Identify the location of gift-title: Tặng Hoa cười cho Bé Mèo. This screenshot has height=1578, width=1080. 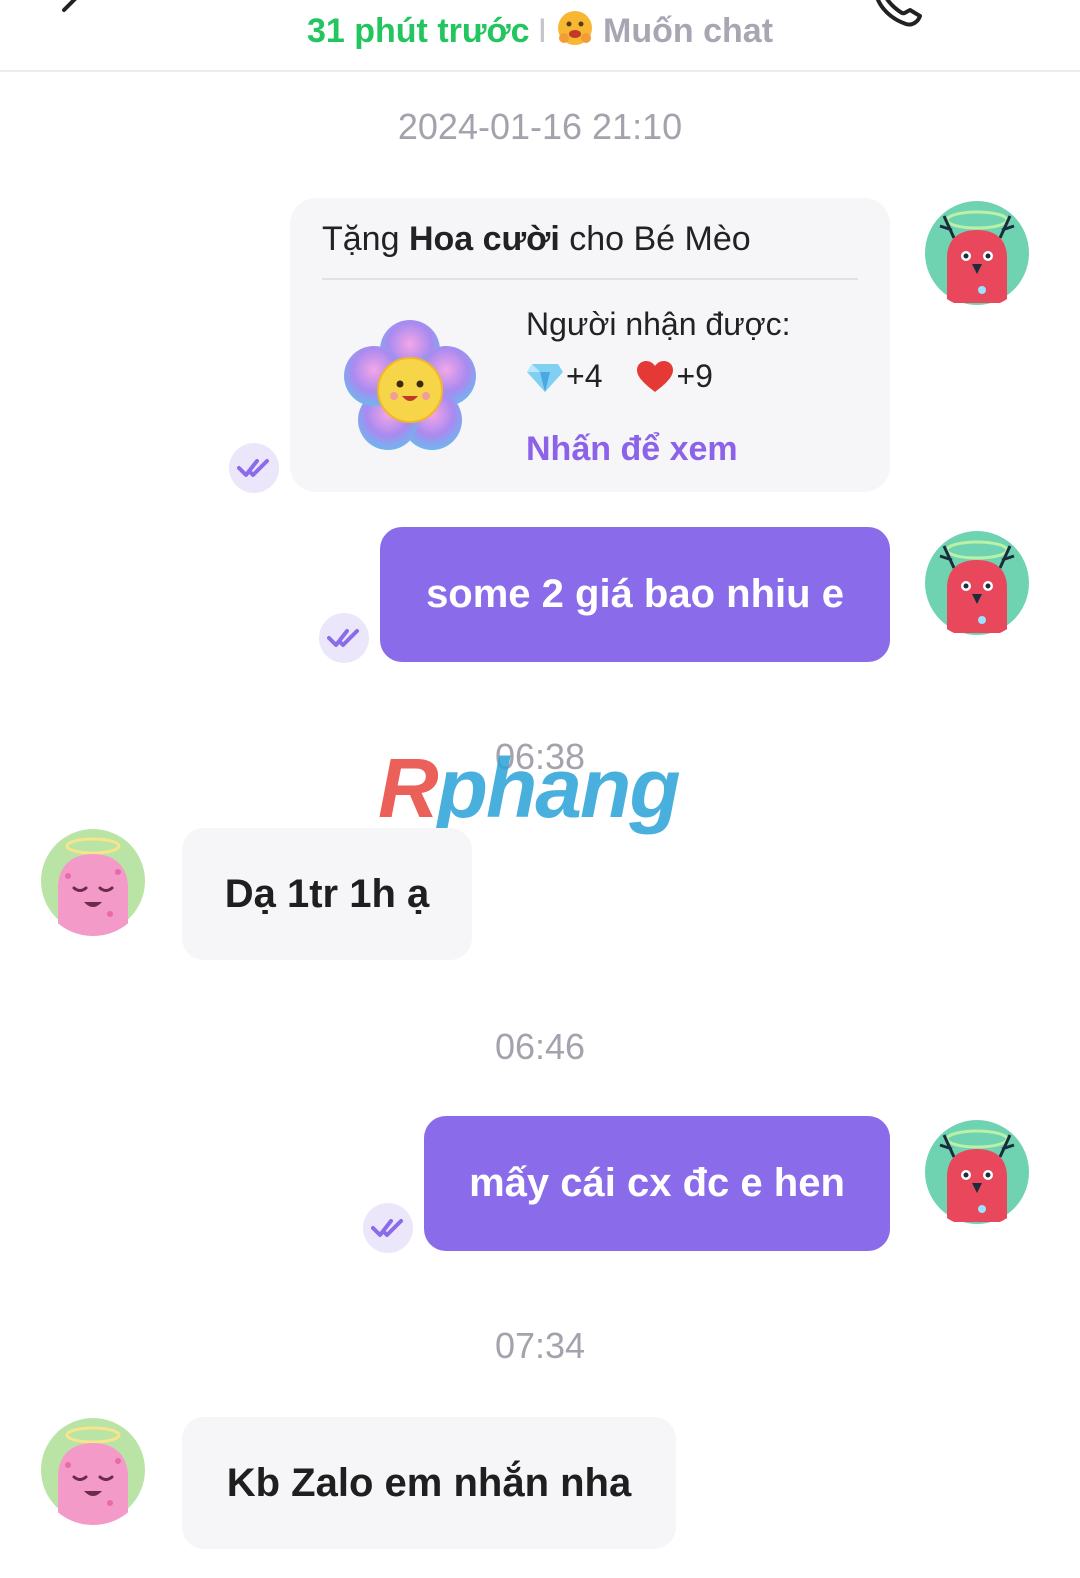
(536, 239).